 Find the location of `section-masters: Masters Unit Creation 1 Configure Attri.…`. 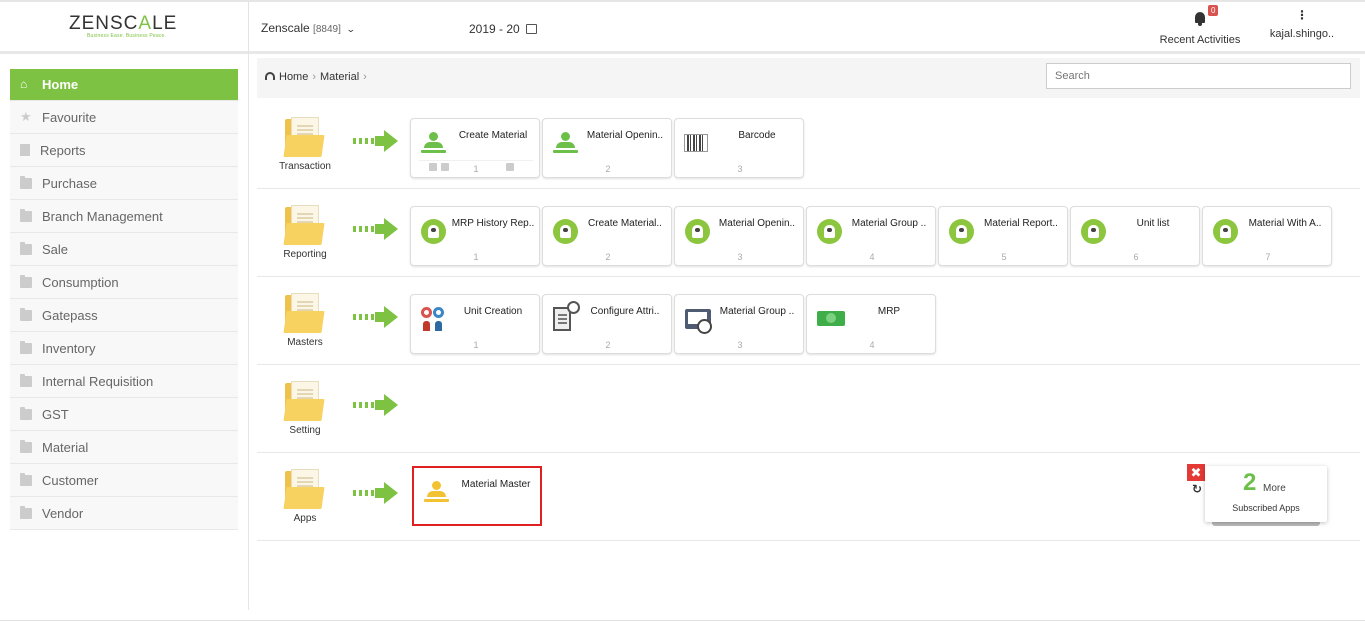

section-masters: Masters Unit Creation 1 Configure Attri.… is located at coordinates (808, 321).